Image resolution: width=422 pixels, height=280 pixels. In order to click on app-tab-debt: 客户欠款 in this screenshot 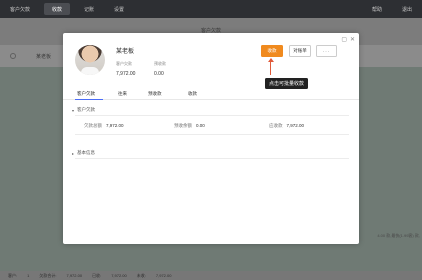, I will do `click(20, 9)`.